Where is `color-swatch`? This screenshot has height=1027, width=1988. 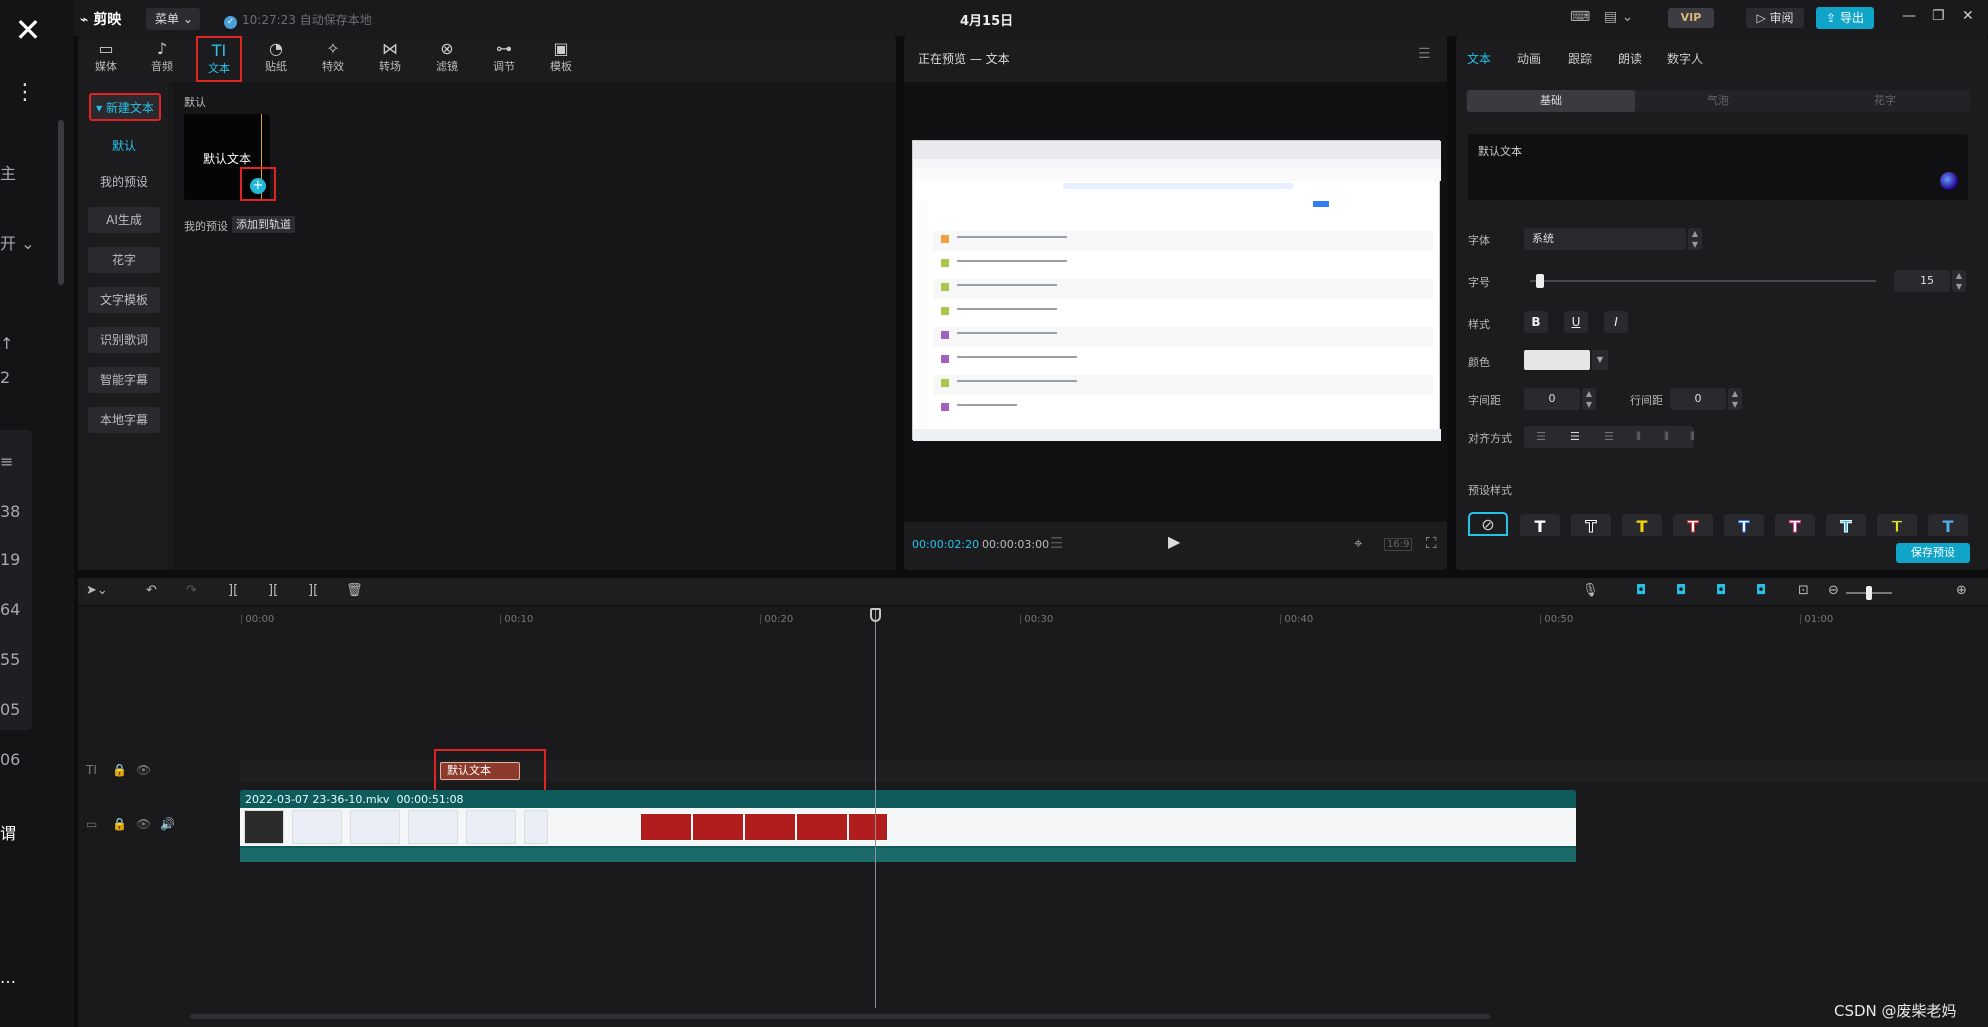
color-swatch is located at coordinates (1557, 360).